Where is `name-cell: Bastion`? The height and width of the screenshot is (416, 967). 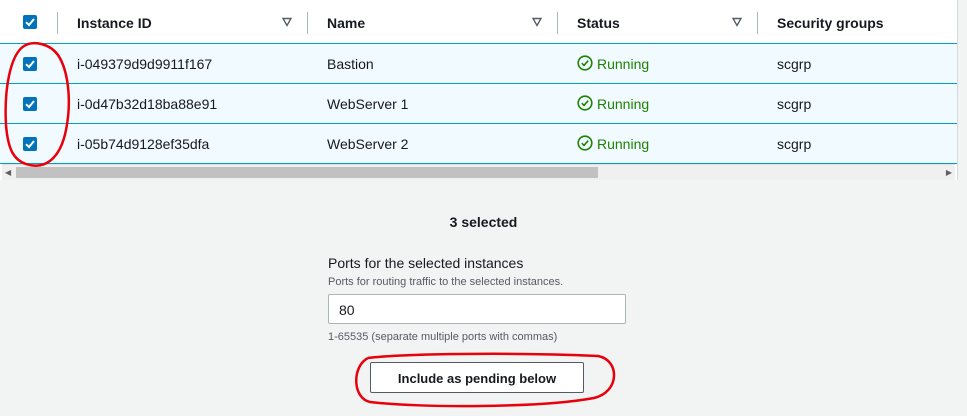
name-cell: Bastion is located at coordinates (350, 64).